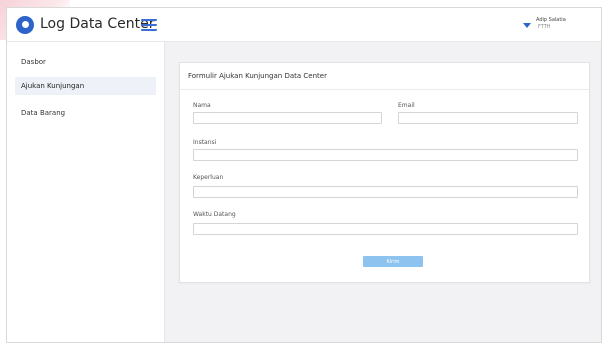 Image resolution: width=609 pixels, height=349 pixels. Describe the element at coordinates (205, 142) in the screenshot. I see `instansi-label: Instansi` at that location.